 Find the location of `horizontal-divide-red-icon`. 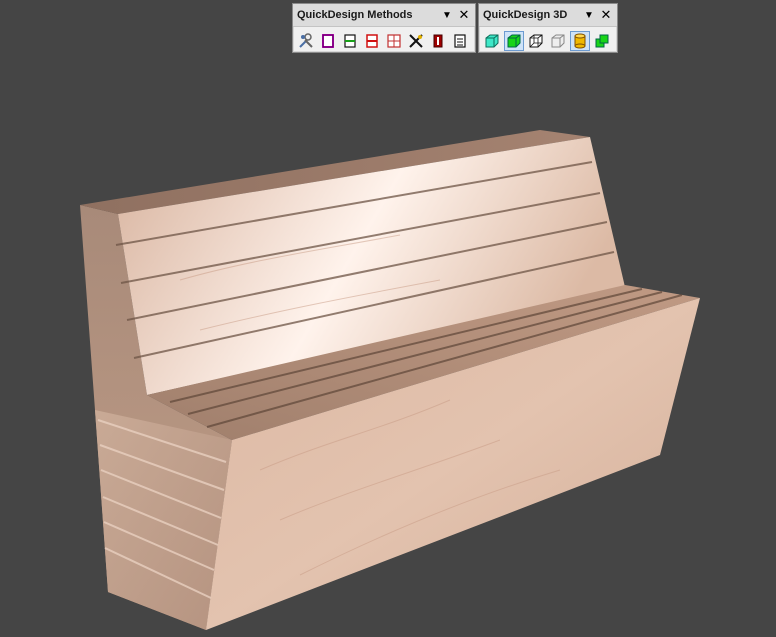

horizontal-divide-red-icon is located at coordinates (372, 41).